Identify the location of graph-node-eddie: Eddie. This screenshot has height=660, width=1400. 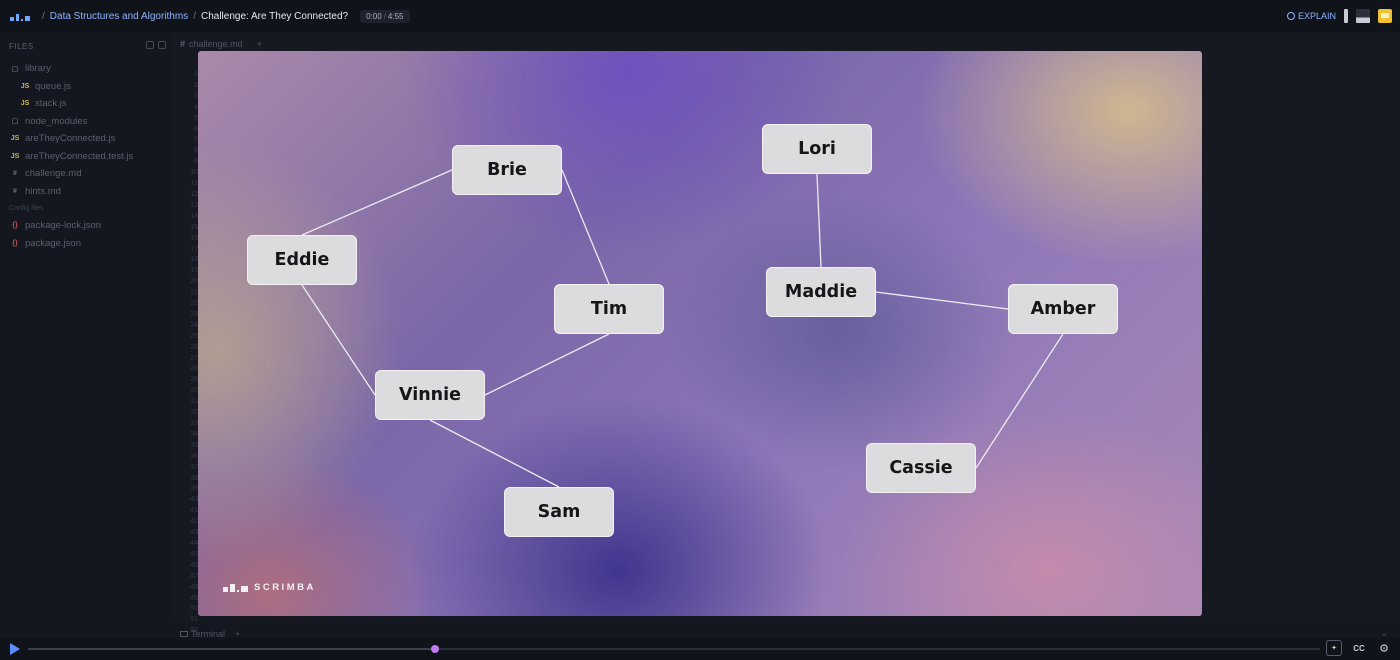
(302, 260).